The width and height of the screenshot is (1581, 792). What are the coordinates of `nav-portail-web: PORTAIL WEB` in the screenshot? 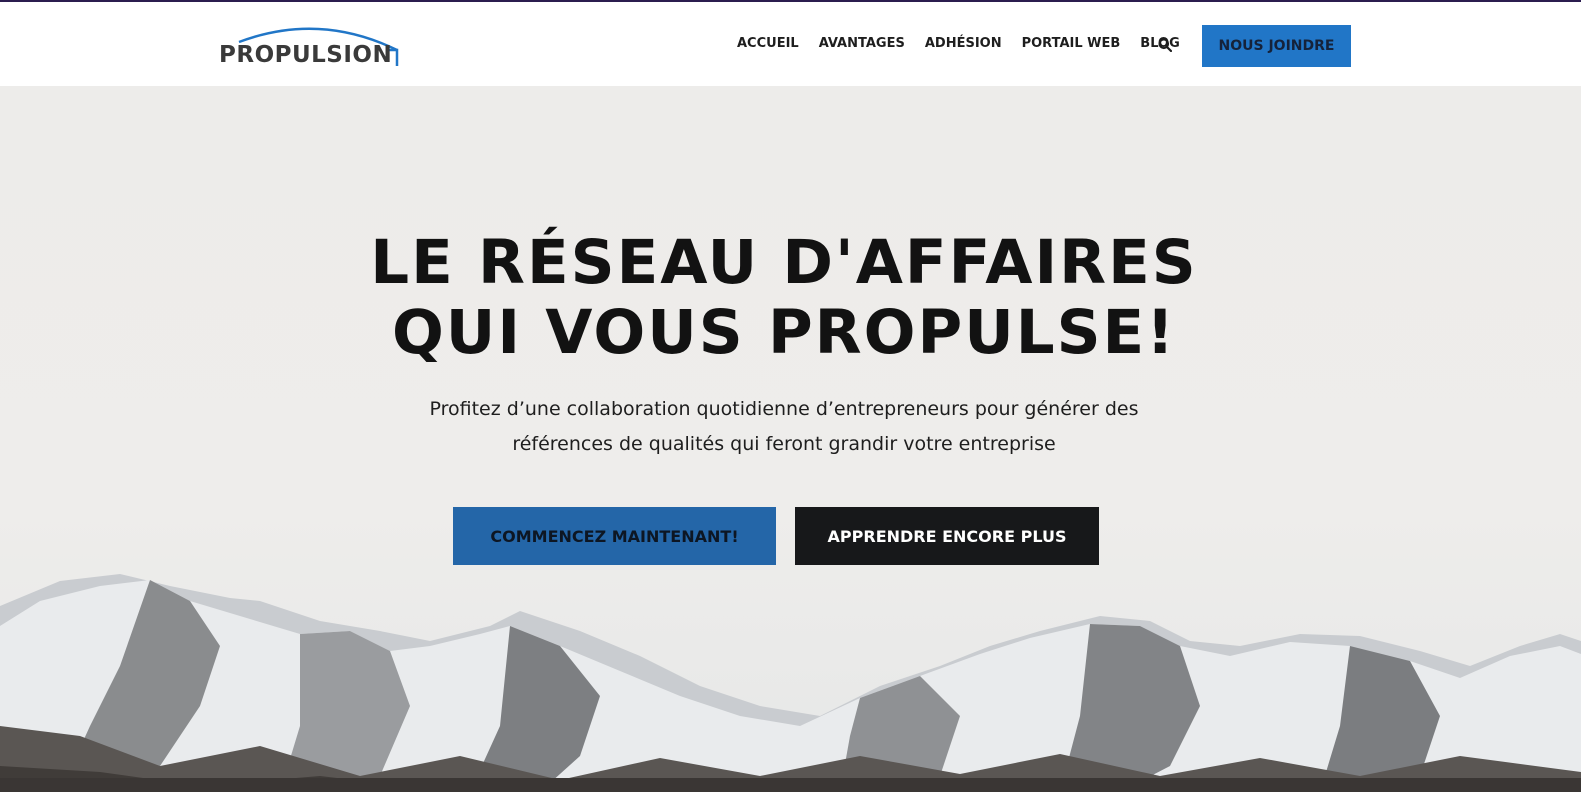 It's located at (1071, 43).